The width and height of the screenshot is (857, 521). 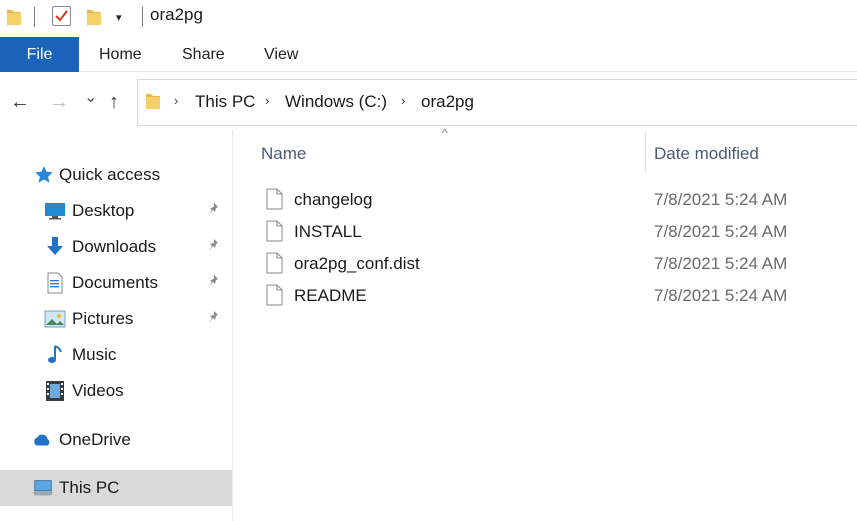 What do you see at coordinates (44, 175) in the screenshot?
I see `star-icon` at bounding box center [44, 175].